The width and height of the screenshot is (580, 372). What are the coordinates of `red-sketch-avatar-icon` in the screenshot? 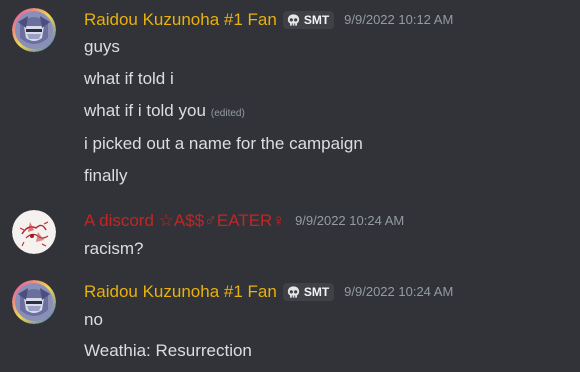 It's located at (34, 232).